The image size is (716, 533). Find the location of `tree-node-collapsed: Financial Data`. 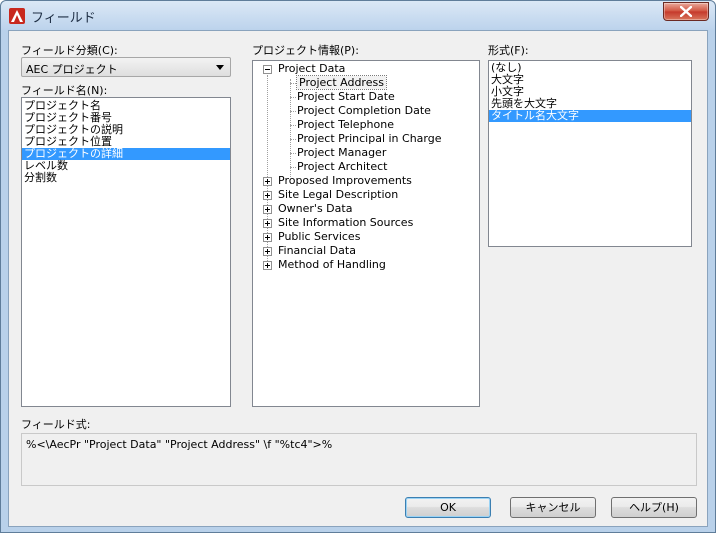

tree-node-collapsed: Financial Data is located at coordinates (317, 250).